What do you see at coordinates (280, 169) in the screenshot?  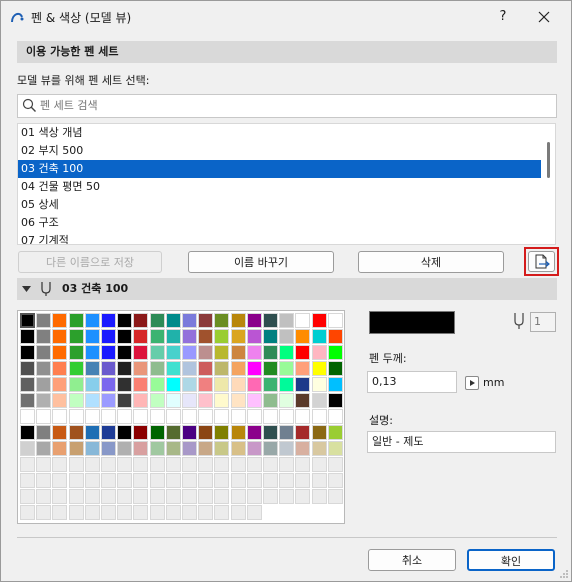 I see `list-item-selected: 03 건축 100` at bounding box center [280, 169].